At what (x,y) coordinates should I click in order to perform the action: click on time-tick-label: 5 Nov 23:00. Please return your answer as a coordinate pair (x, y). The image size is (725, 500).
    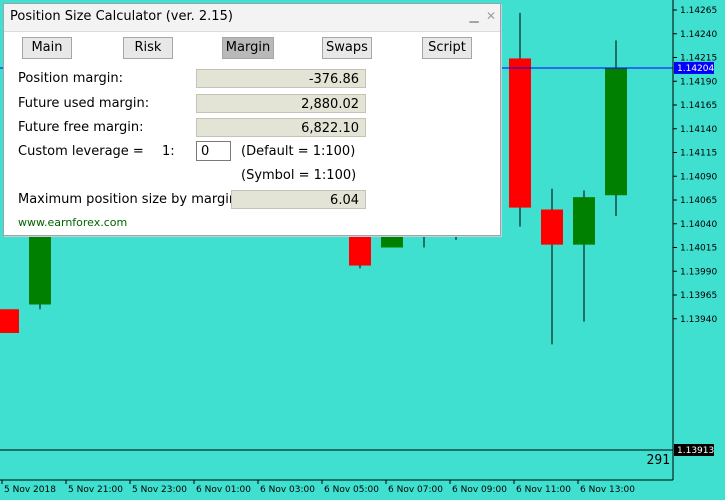
    Looking at the image, I should click on (159, 490).